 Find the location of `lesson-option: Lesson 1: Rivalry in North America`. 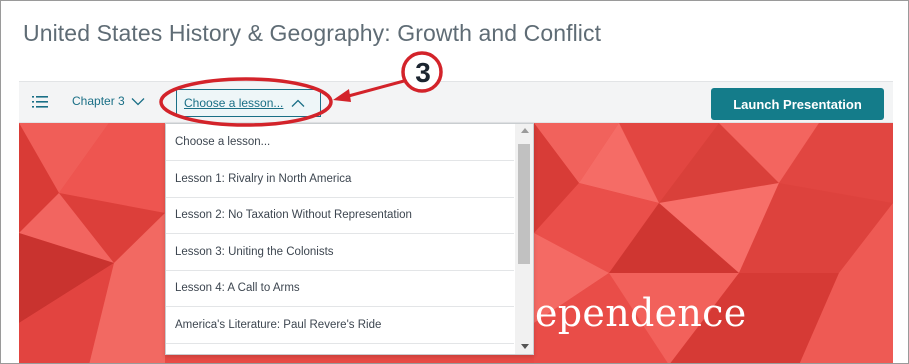

lesson-option: Lesson 1: Rivalry in North America is located at coordinates (340, 179).